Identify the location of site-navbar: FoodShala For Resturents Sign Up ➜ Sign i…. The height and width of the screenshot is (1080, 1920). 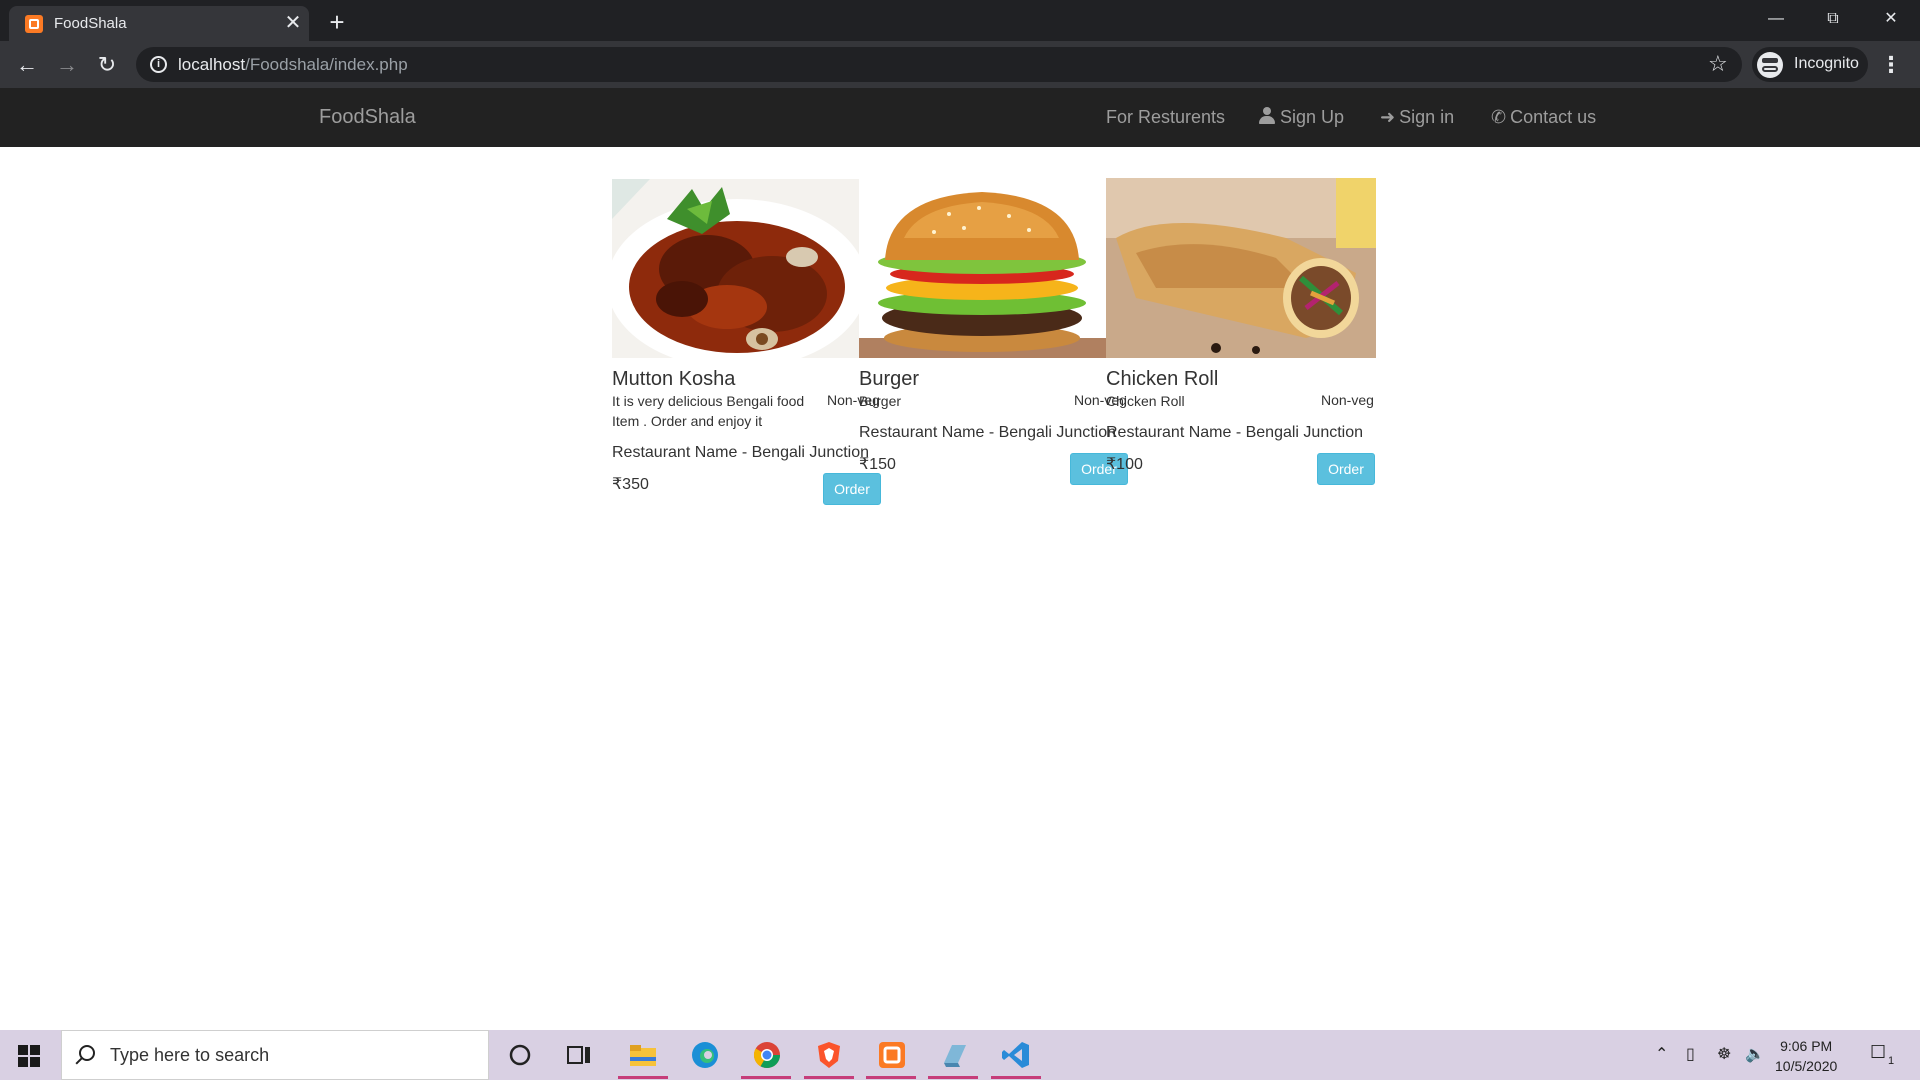
(960, 117).